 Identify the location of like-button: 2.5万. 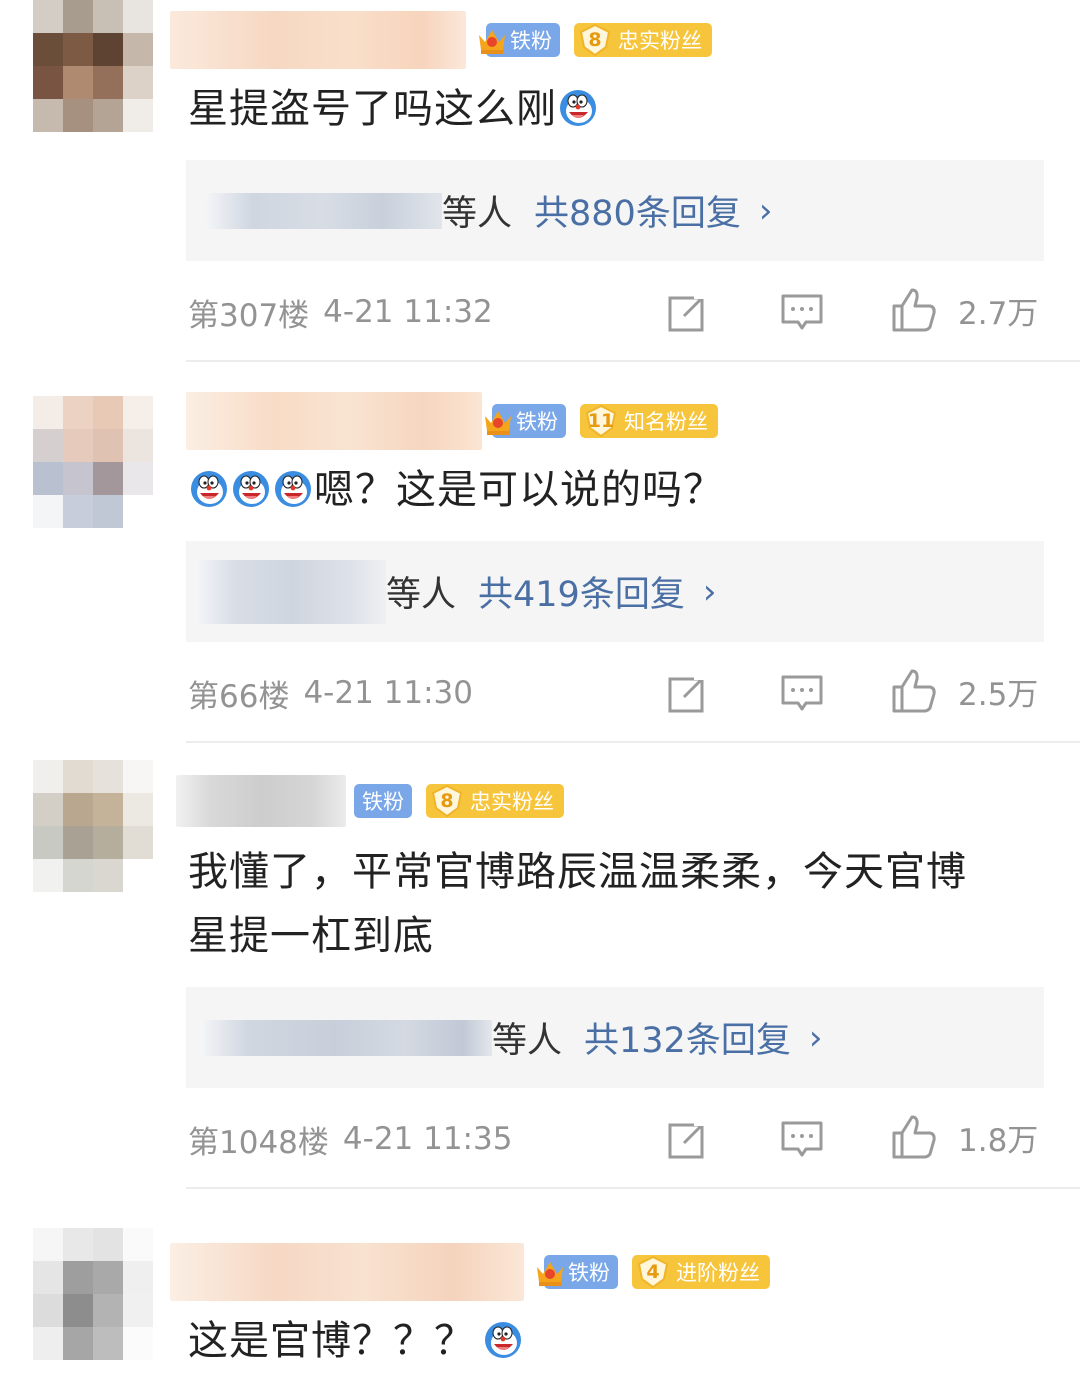
(964, 691).